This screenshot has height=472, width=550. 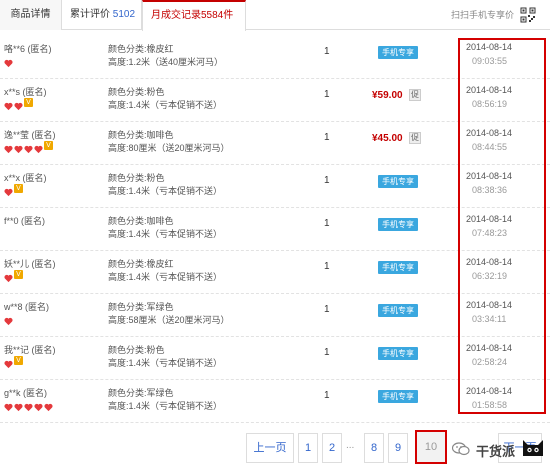 I want to click on tab-transactions-label: 月成交记录, so click(x=176, y=15).